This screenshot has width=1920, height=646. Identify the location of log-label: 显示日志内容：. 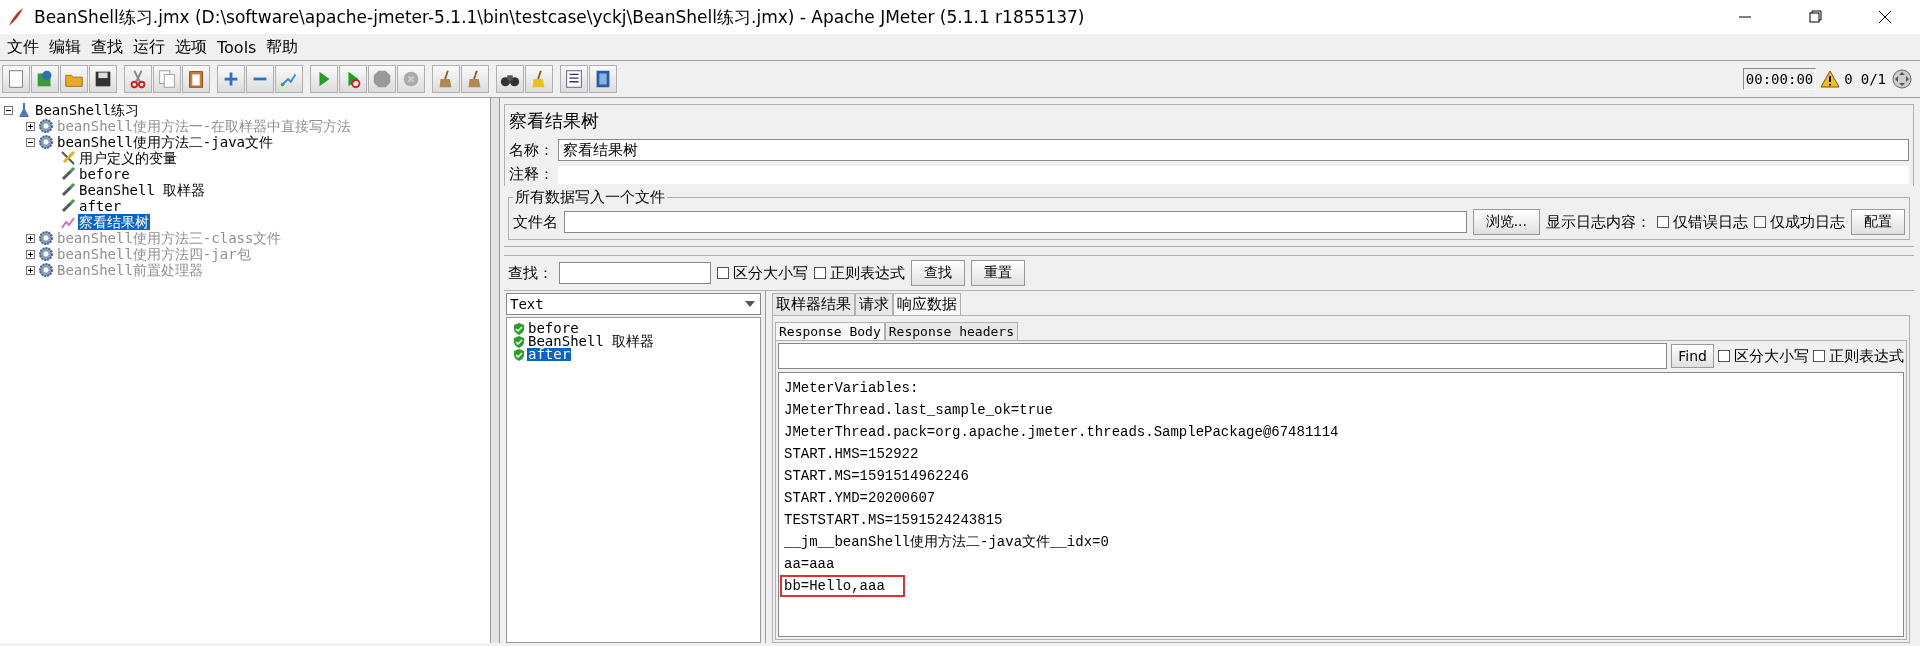
(1598, 222).